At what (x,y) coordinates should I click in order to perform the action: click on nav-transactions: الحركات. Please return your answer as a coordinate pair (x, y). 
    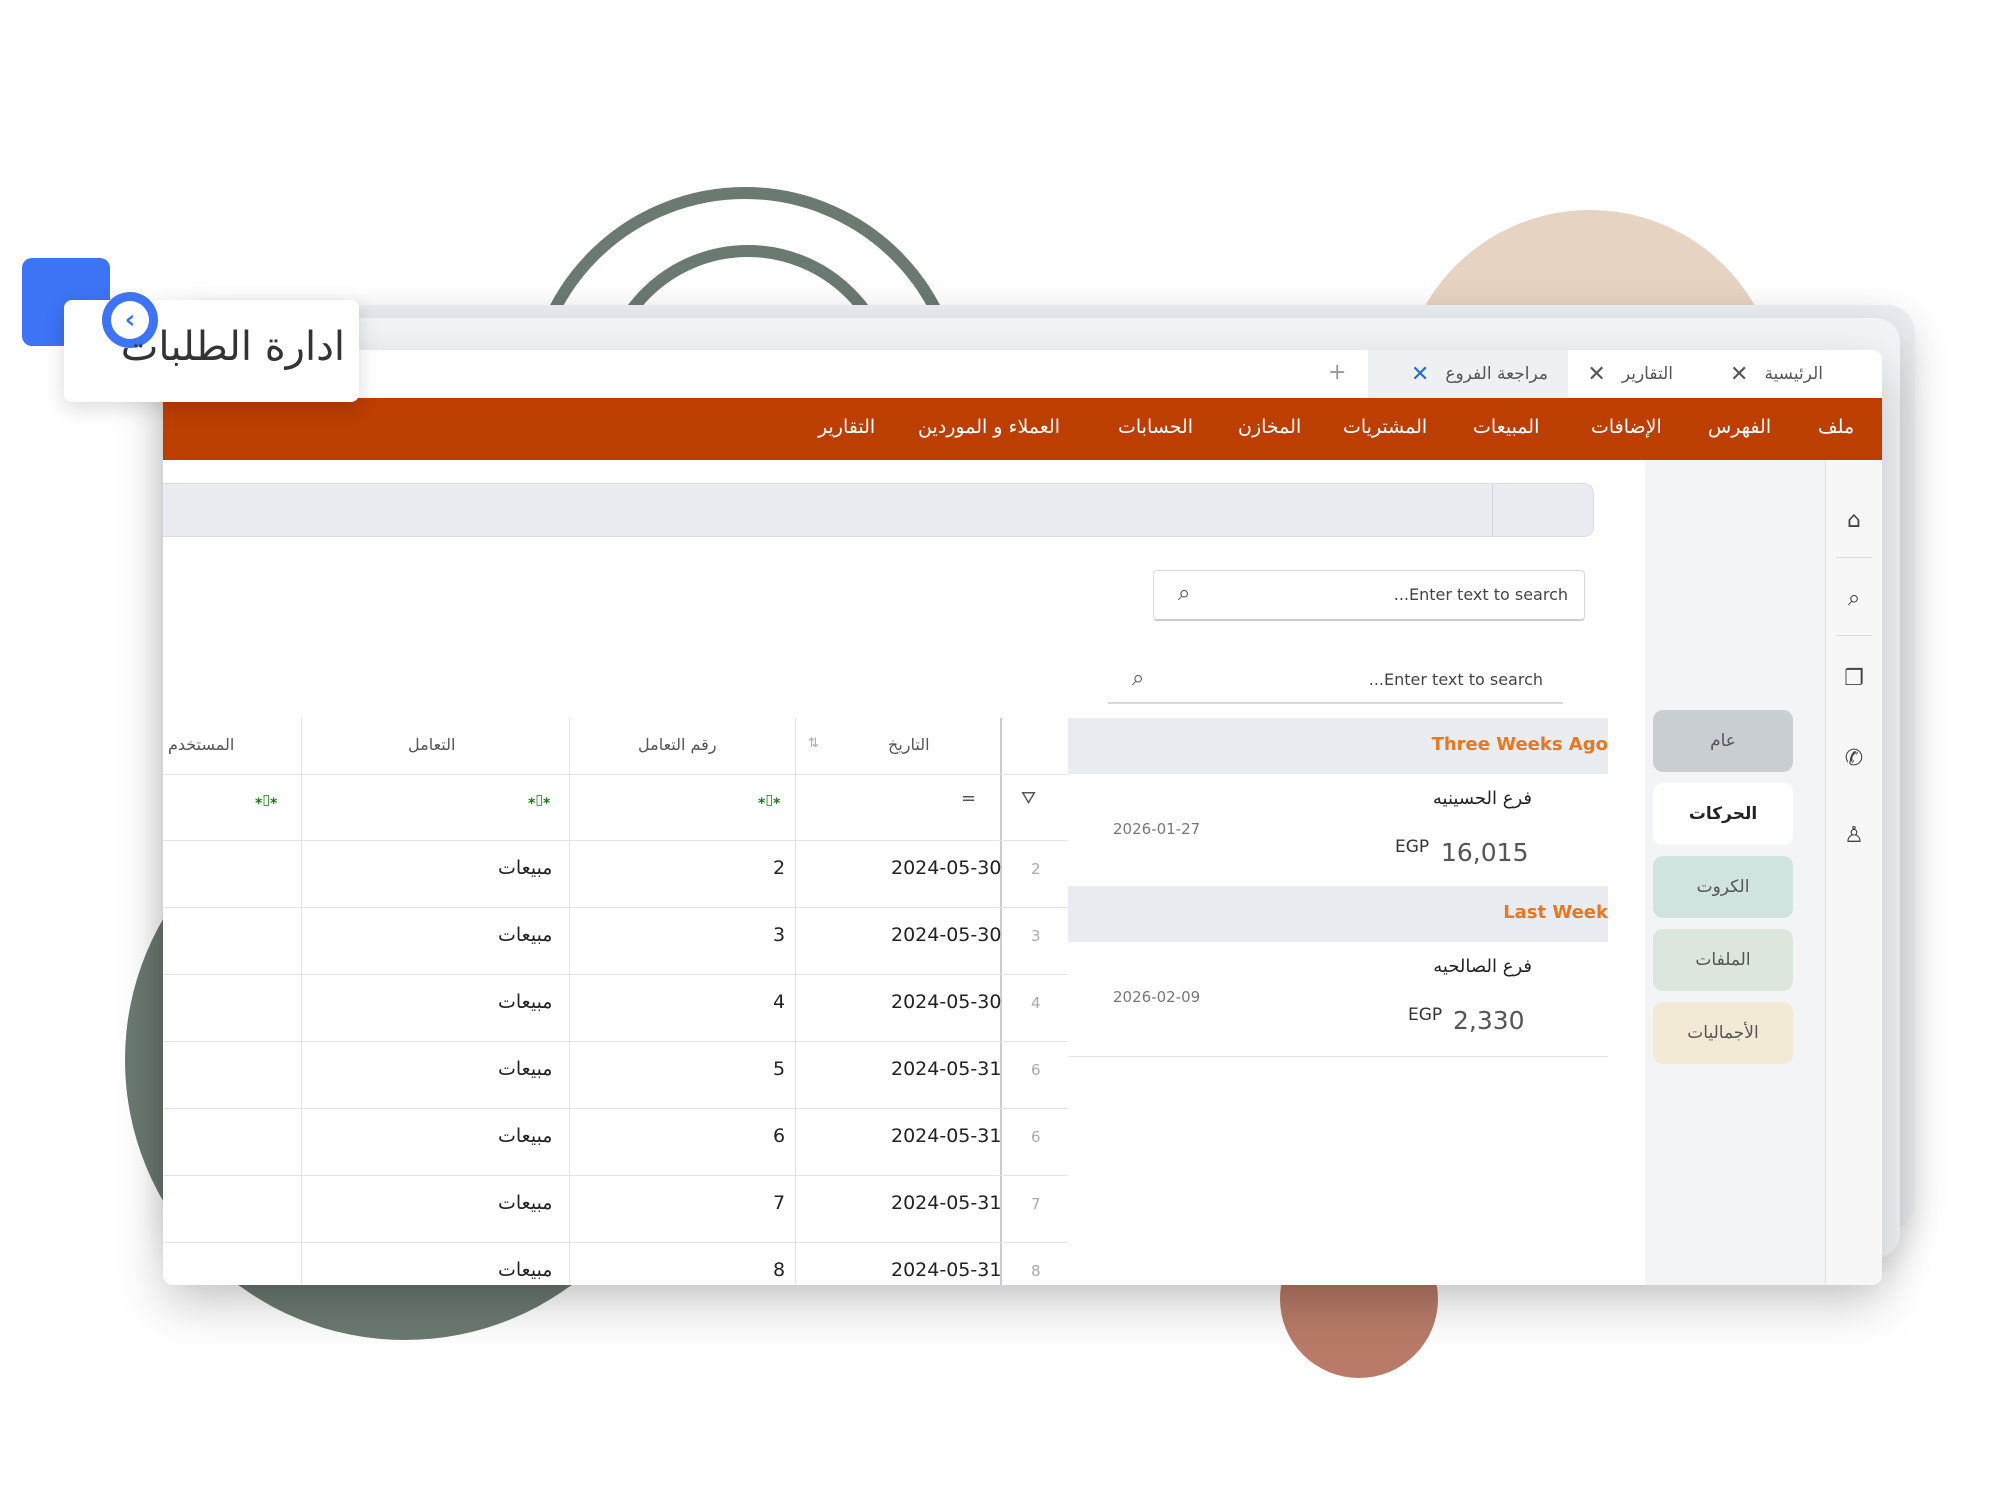
    Looking at the image, I should click on (1723, 814).